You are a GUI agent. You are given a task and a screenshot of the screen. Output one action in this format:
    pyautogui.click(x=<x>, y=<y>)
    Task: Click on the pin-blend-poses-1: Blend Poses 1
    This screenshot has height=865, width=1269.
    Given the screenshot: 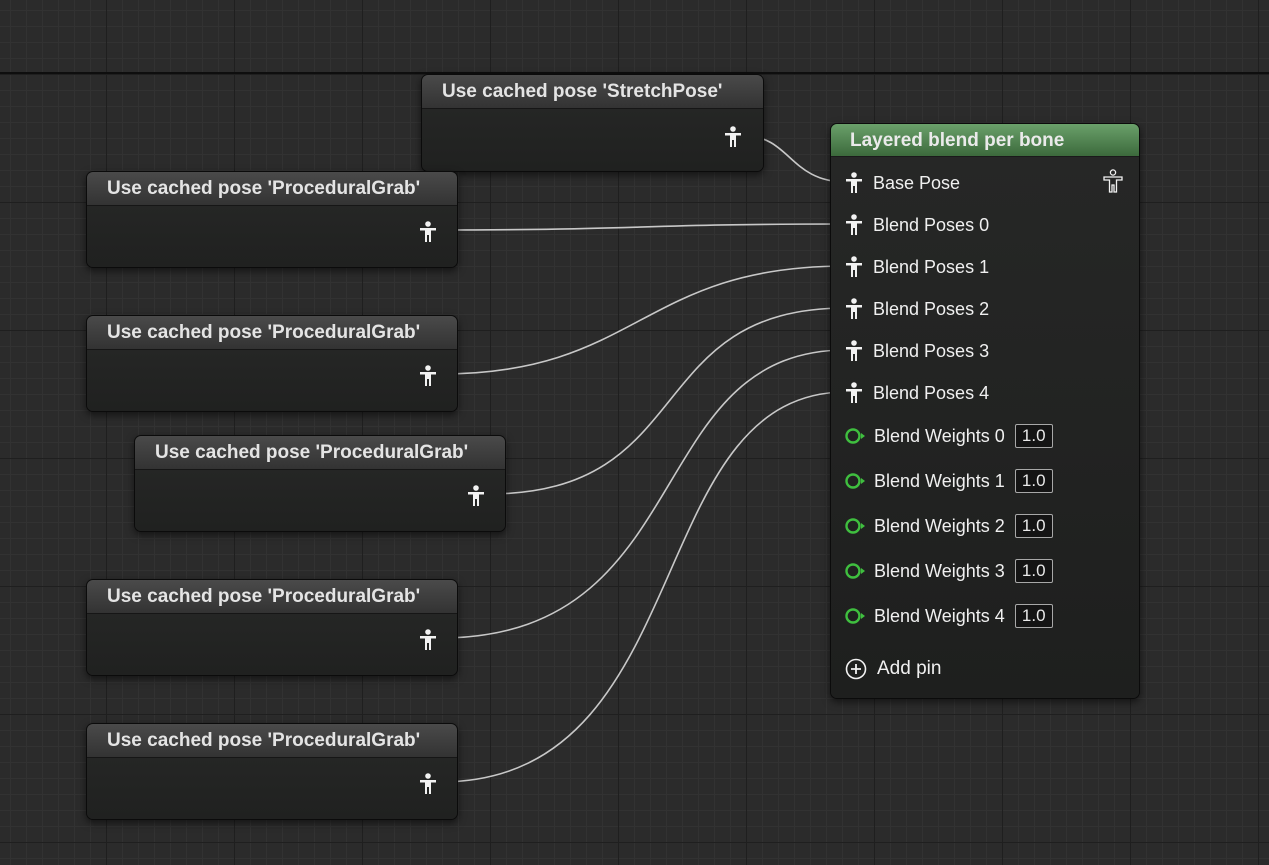 What is the action you would take?
    pyautogui.click(x=917, y=267)
    